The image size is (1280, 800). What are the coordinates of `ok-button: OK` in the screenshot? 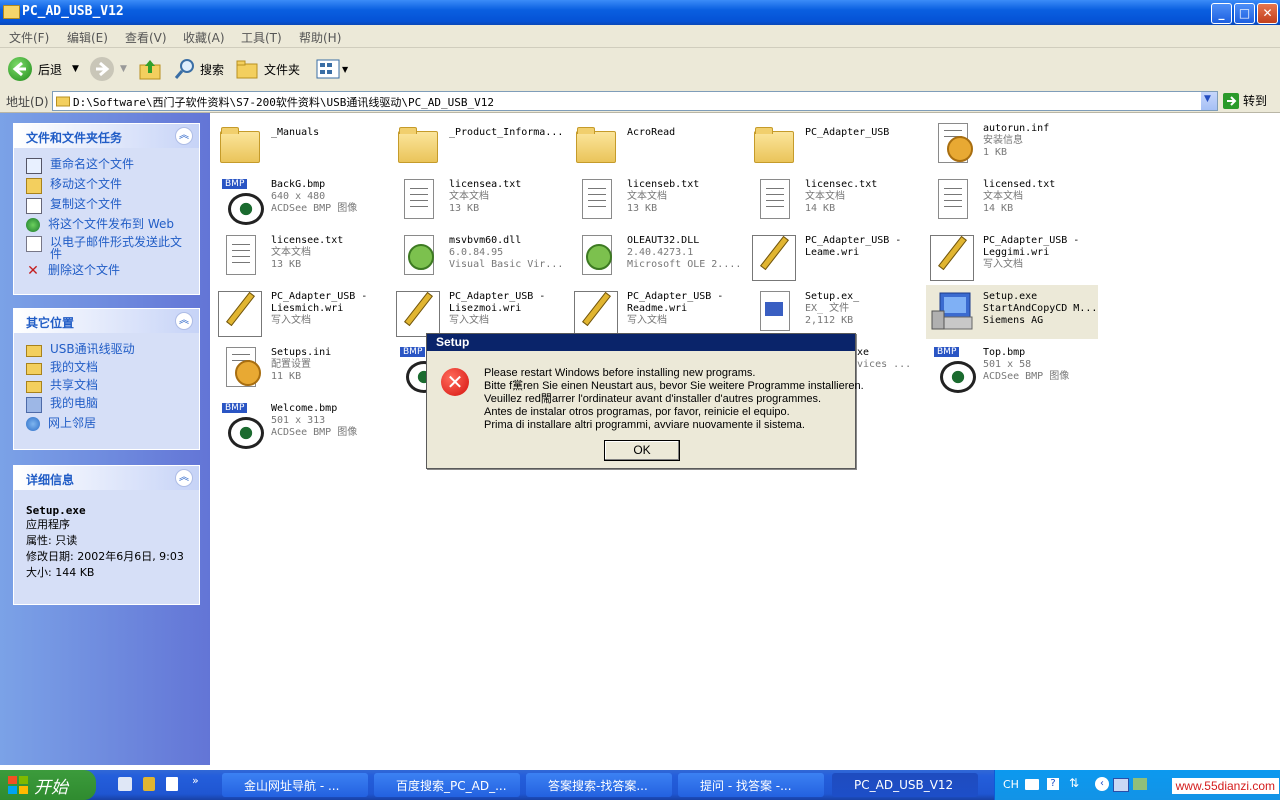 It's located at (642, 450).